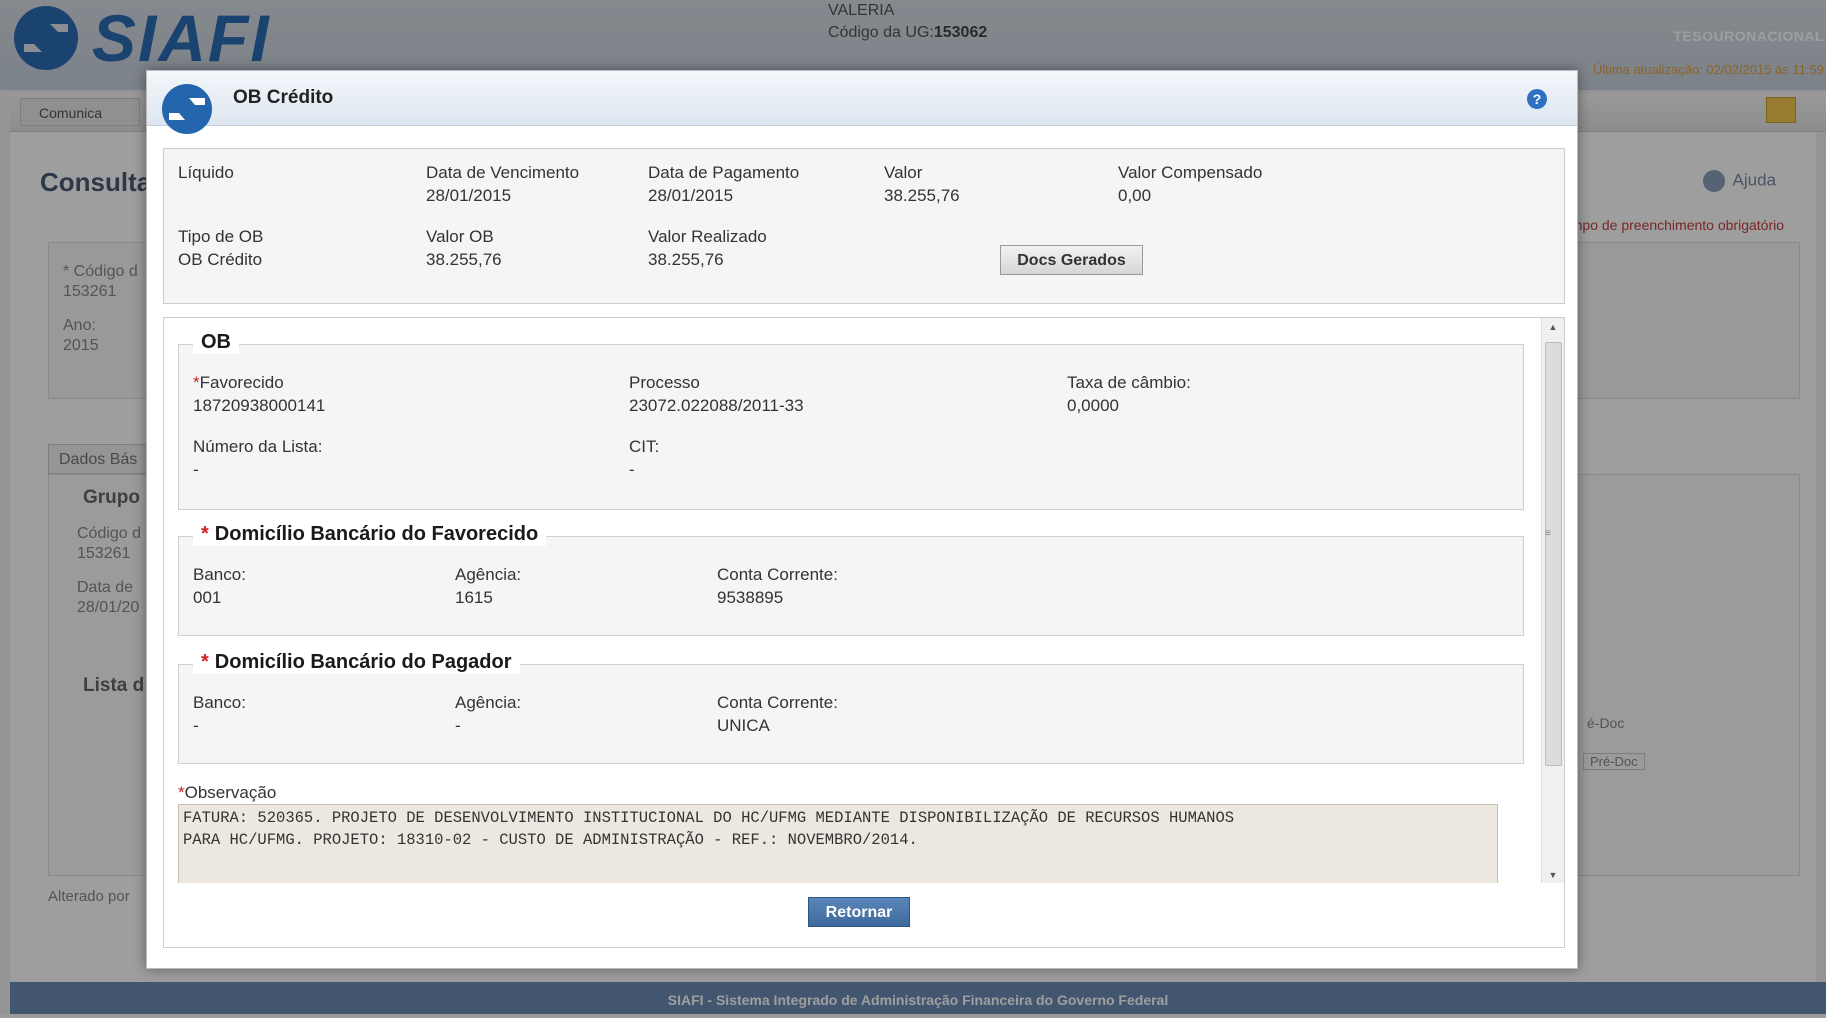 This screenshot has height=1018, width=1826. Describe the element at coordinates (691, 195) in the screenshot. I see `pagamento-value: 28/01/2015` at that location.